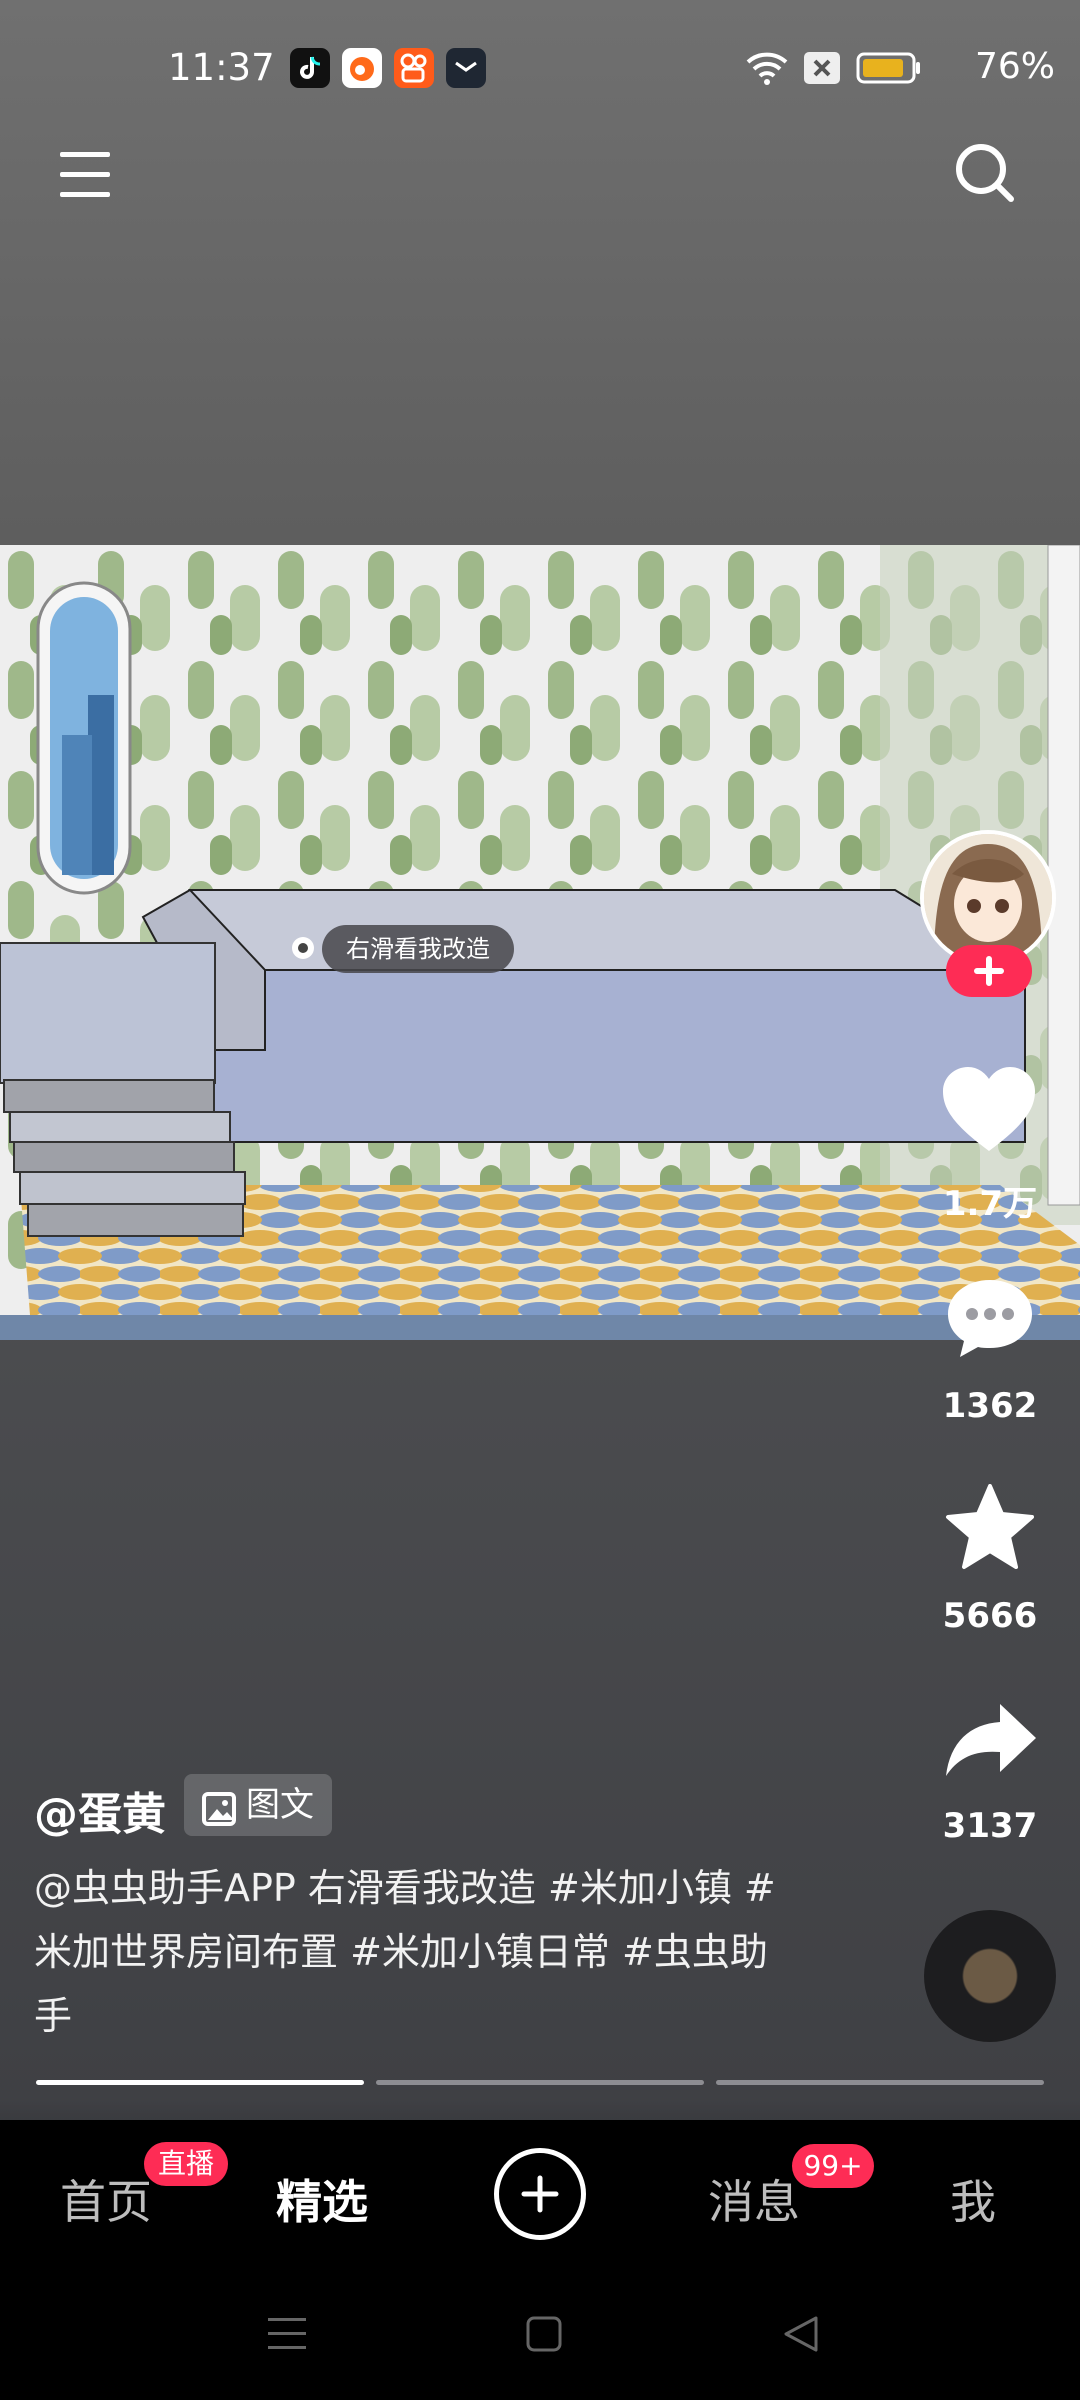  I want to click on share-arrow-icon, so click(991, 1740).